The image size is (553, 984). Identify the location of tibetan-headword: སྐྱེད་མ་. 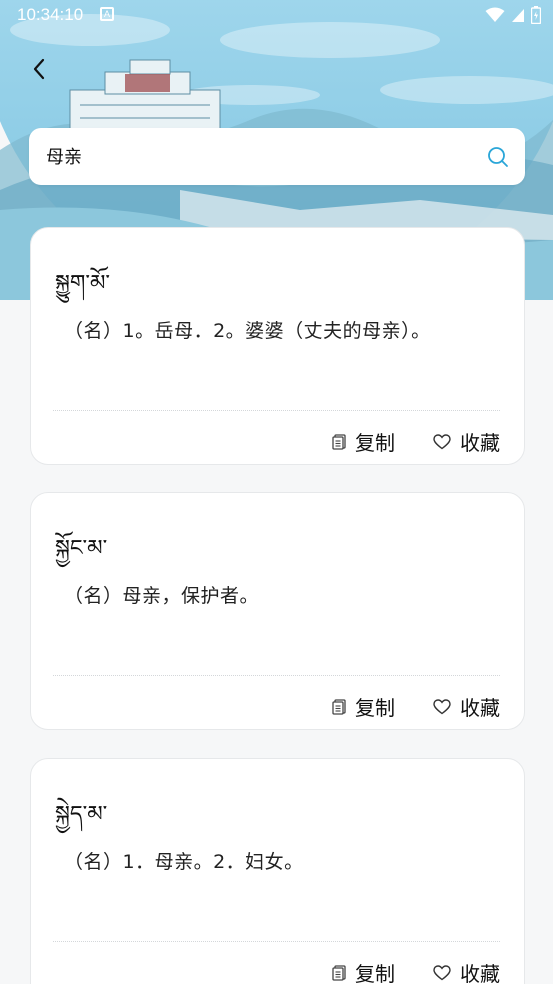
(81, 814).